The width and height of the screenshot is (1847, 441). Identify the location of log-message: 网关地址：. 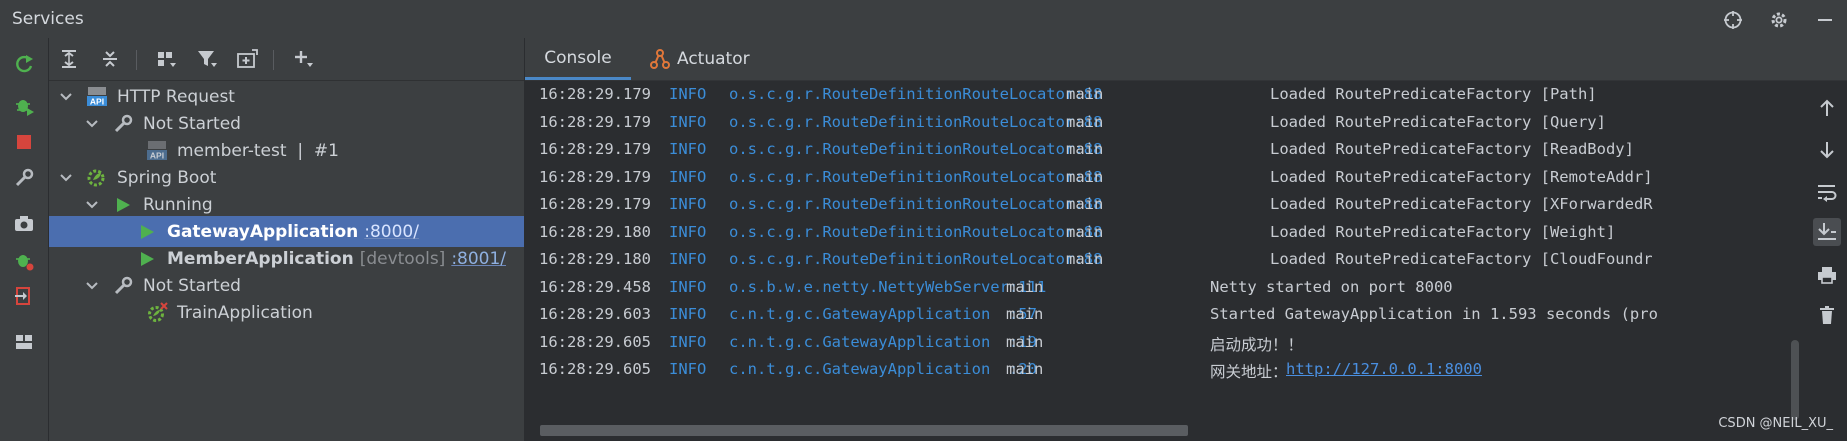
(1249, 372).